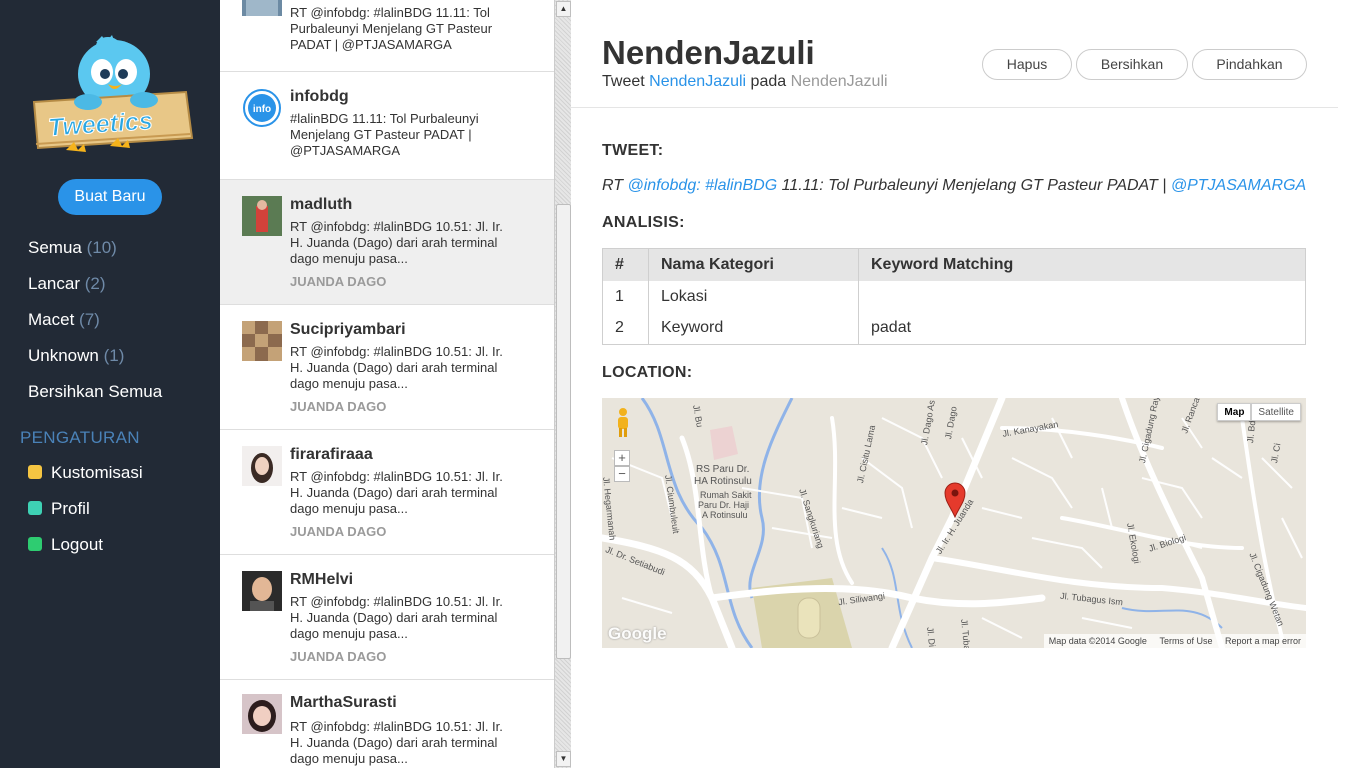  Describe the element at coordinates (35, 508) in the screenshot. I see `teal-square-icon` at that location.